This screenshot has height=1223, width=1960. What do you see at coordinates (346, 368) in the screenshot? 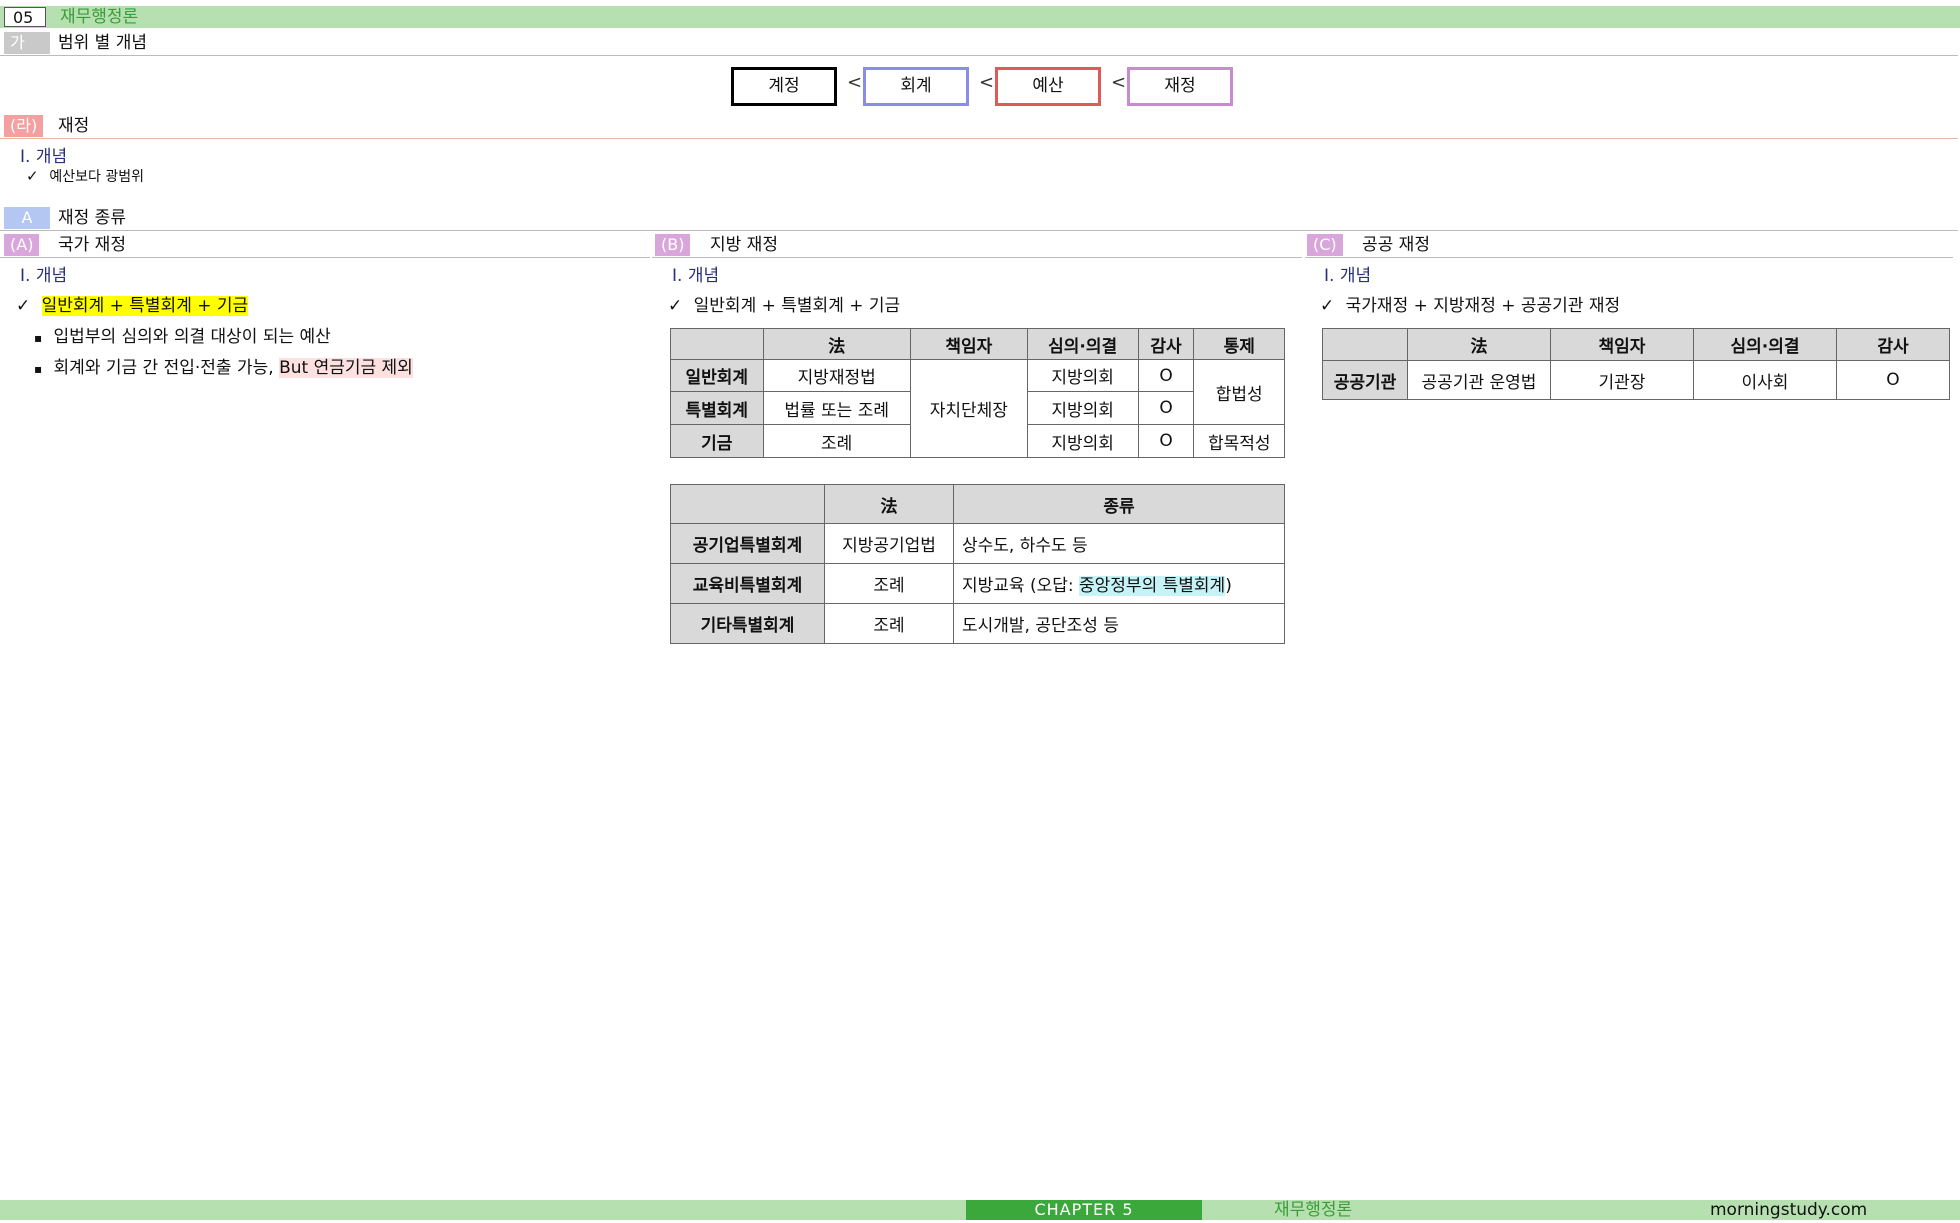
I see `col-a-bullet-2-highlight: But 연금기금 제외` at bounding box center [346, 368].